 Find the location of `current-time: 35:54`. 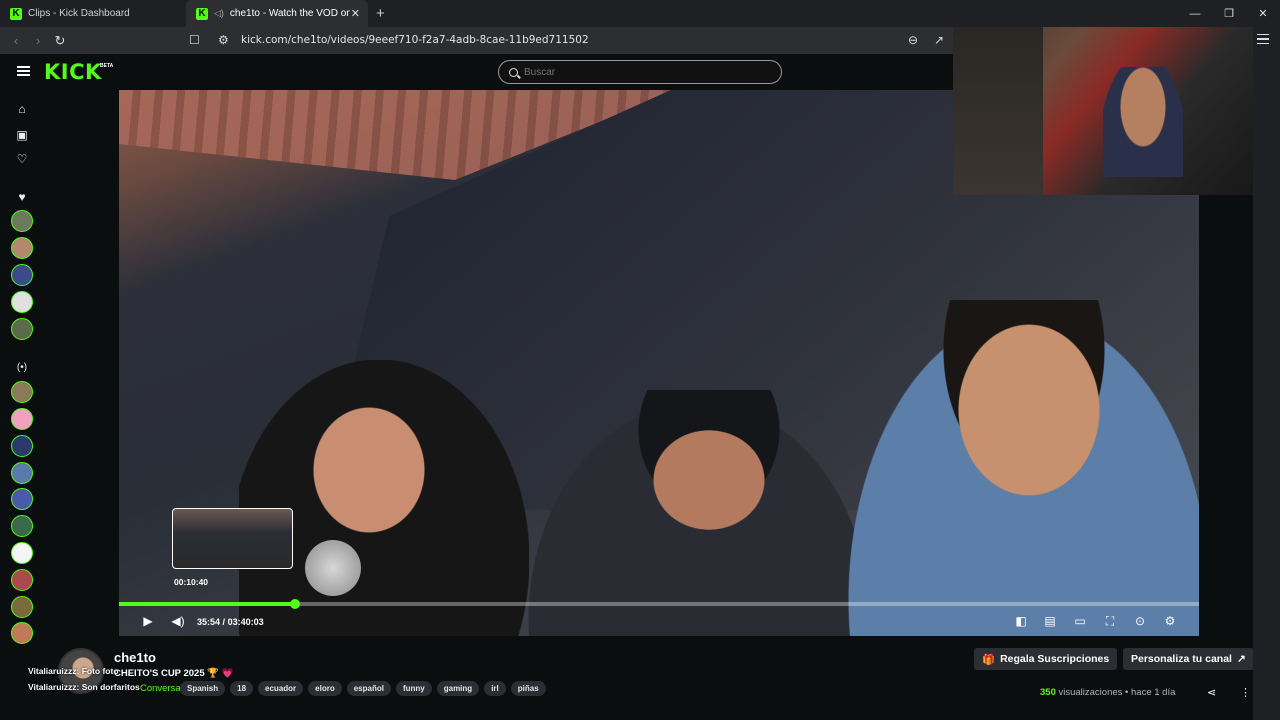

current-time: 35:54 is located at coordinates (209, 622).